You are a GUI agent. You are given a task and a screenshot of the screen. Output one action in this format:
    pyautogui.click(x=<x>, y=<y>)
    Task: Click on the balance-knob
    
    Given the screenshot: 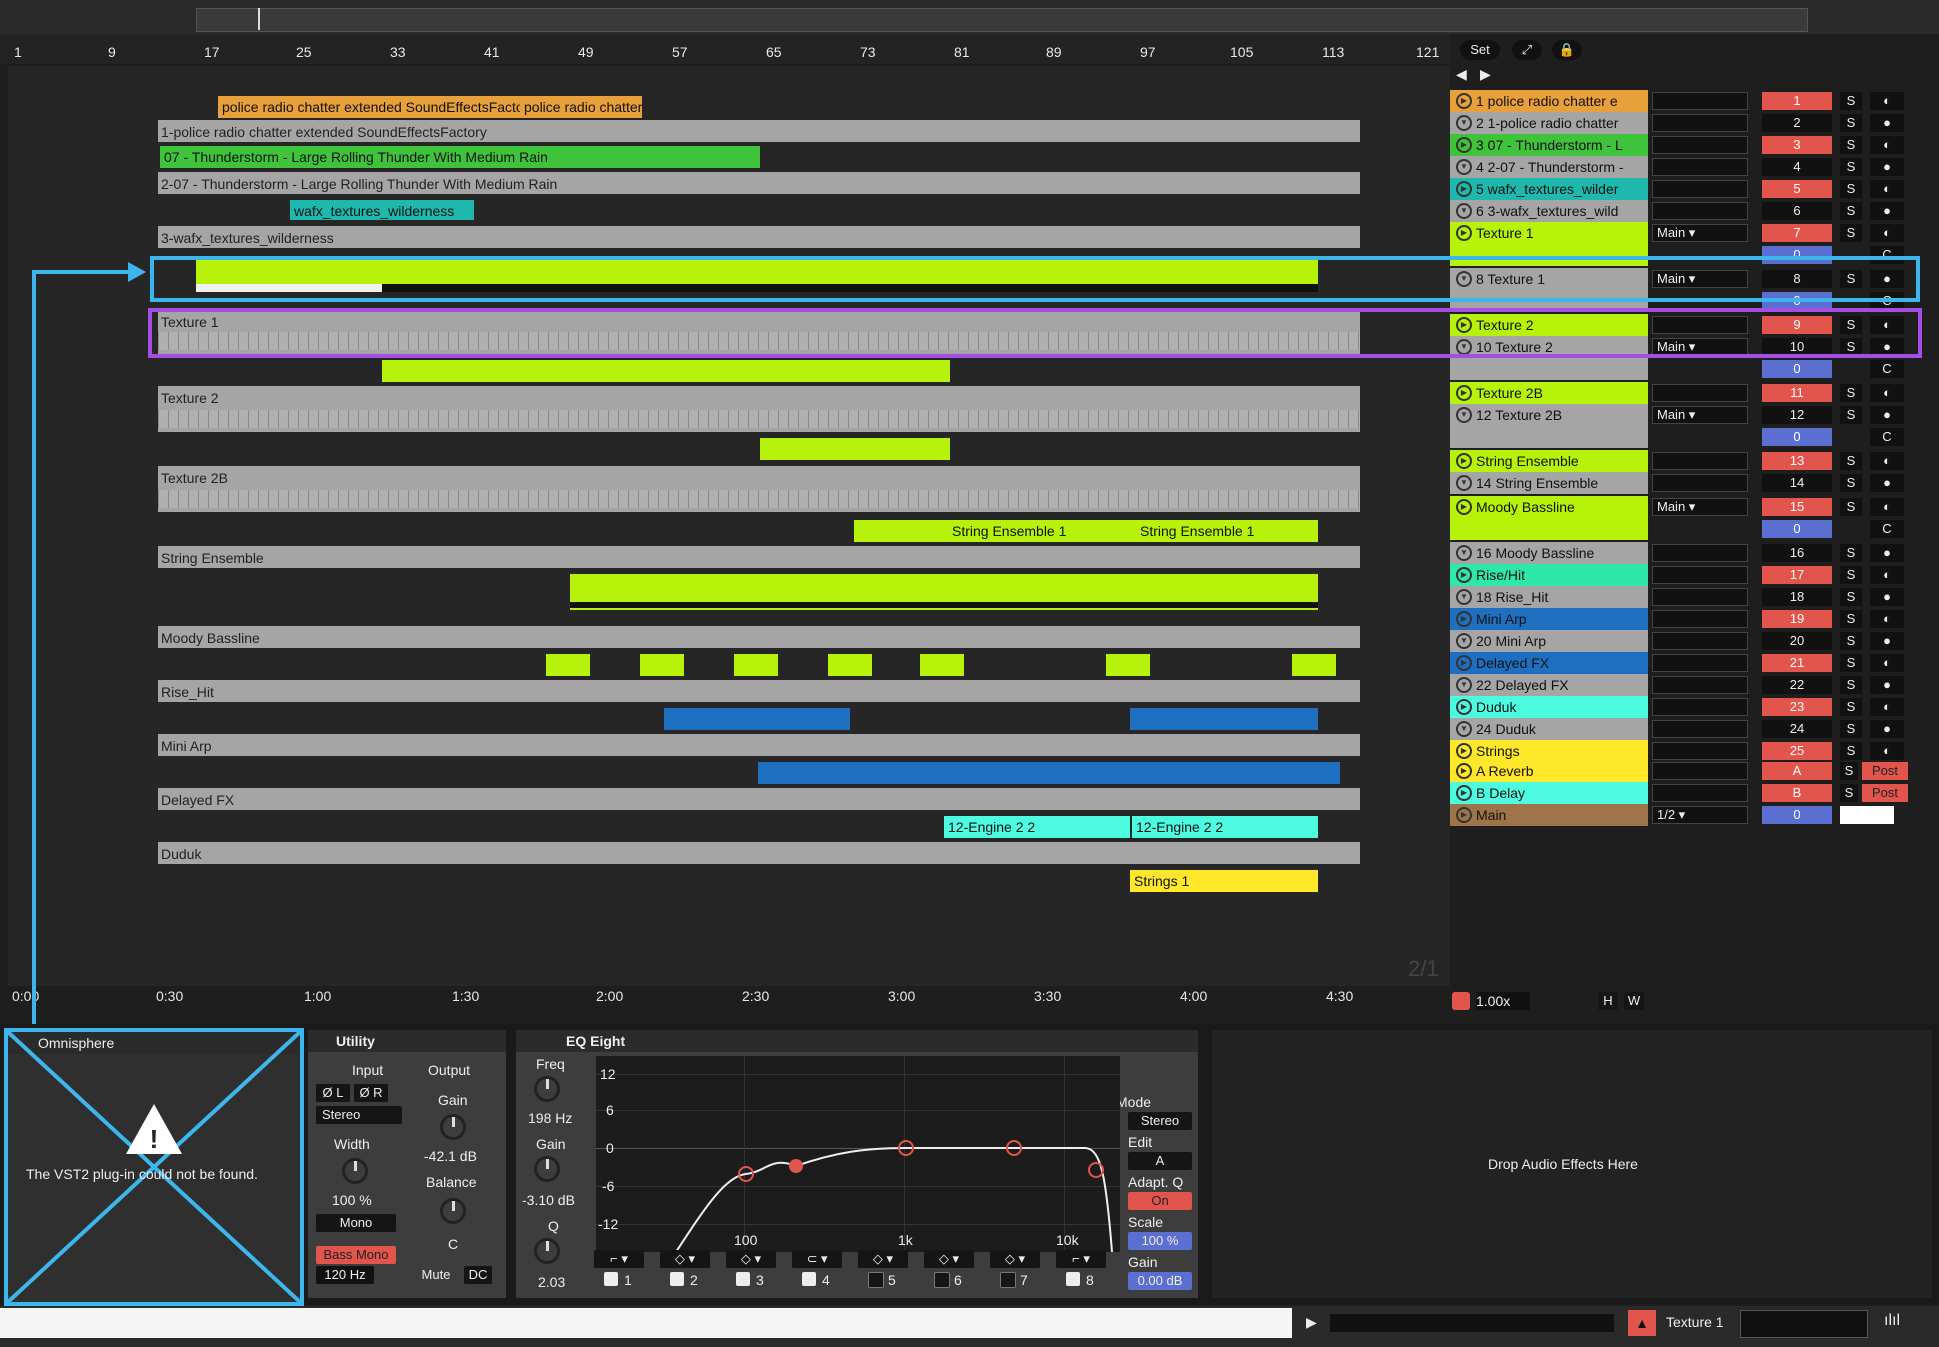 What is the action you would take?
    pyautogui.click(x=453, y=1211)
    